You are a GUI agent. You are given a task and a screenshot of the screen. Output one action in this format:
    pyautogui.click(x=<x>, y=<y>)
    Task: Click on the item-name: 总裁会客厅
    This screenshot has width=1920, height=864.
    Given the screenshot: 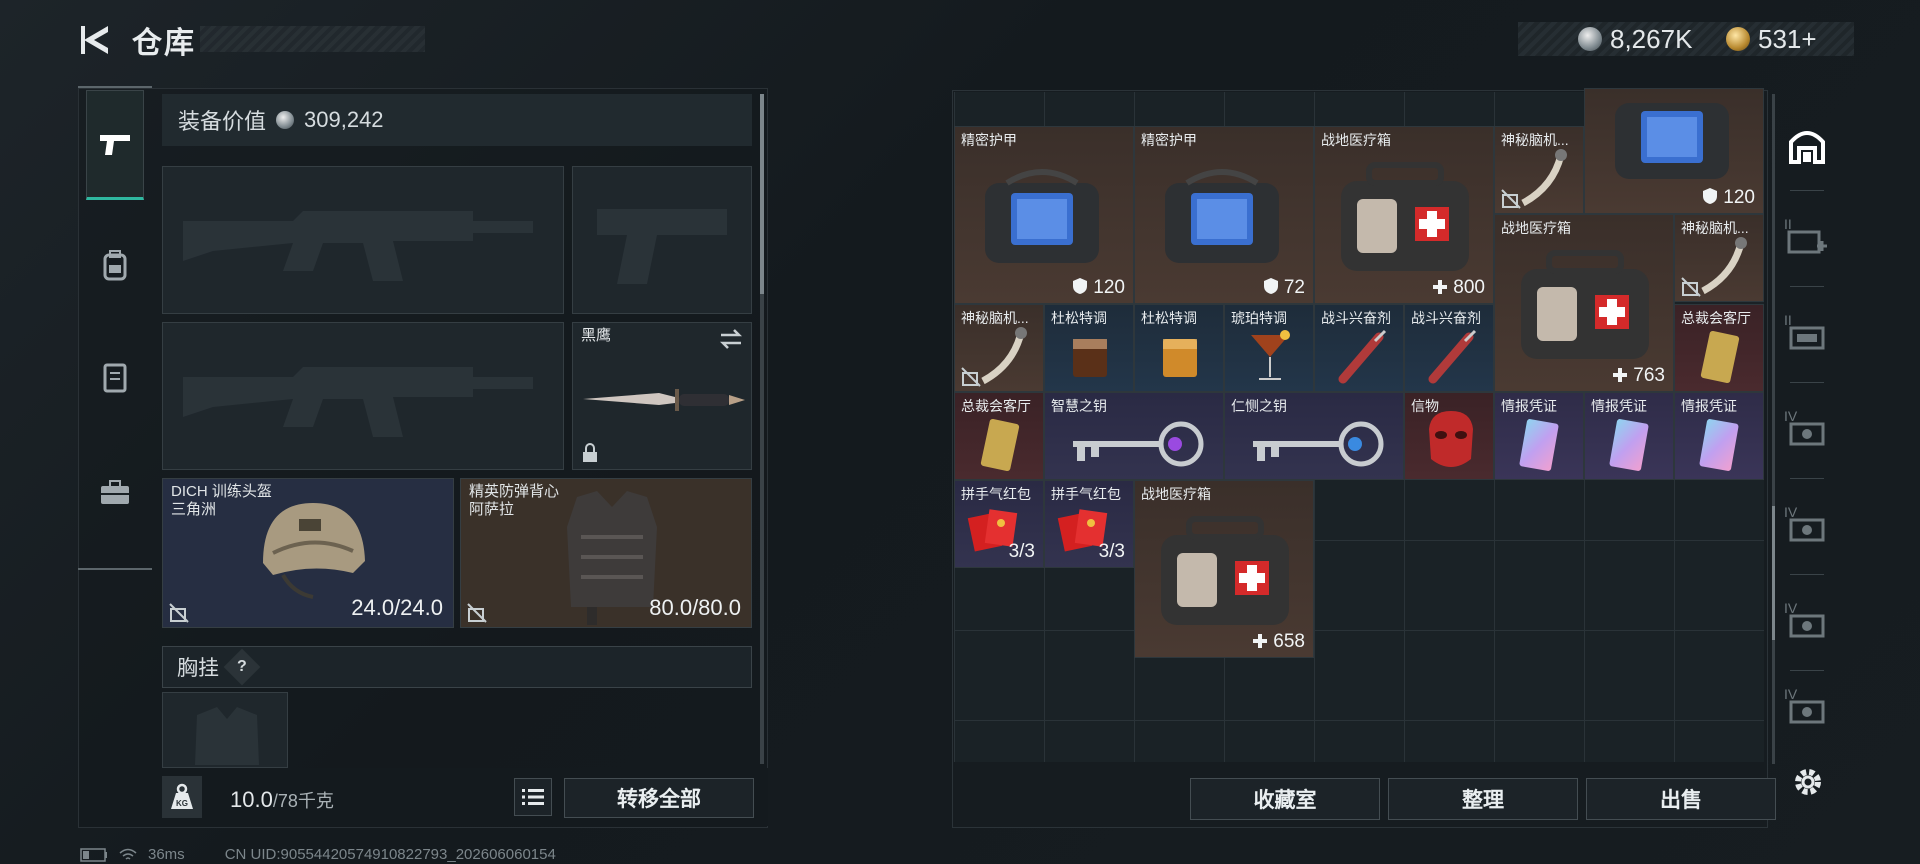 What is the action you would take?
    pyautogui.click(x=1716, y=318)
    